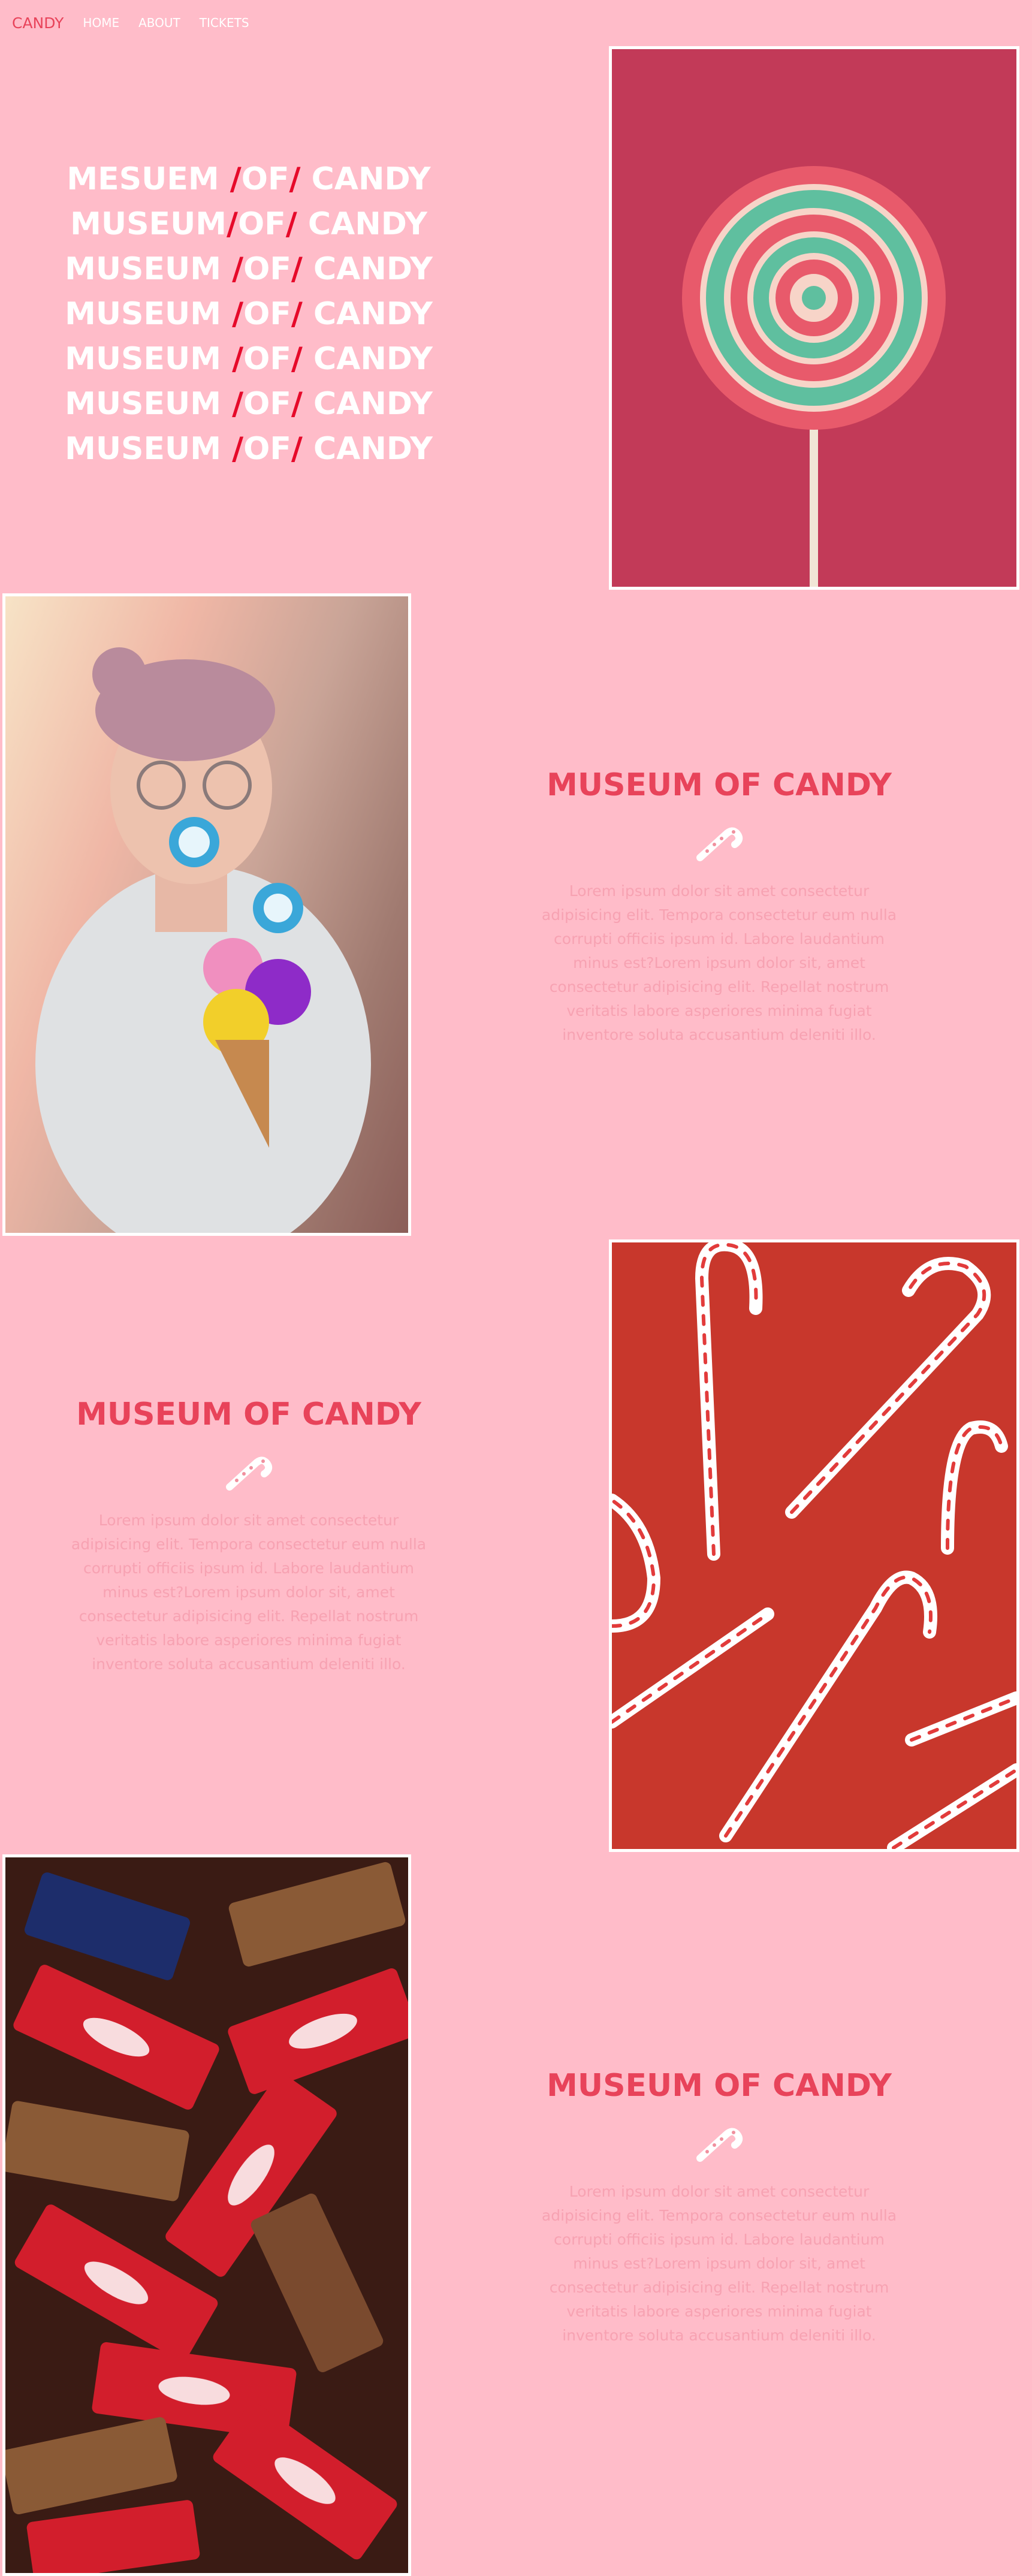 This screenshot has width=1032, height=2576. I want to click on brand-logo: CANDY, so click(38, 23).